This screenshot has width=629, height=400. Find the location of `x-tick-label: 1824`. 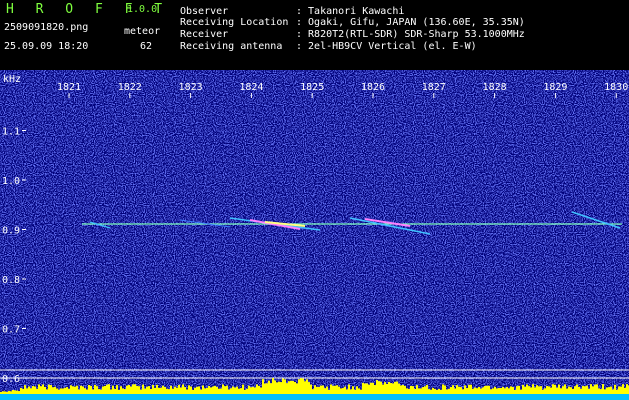

x-tick-label: 1824 is located at coordinates (251, 87).